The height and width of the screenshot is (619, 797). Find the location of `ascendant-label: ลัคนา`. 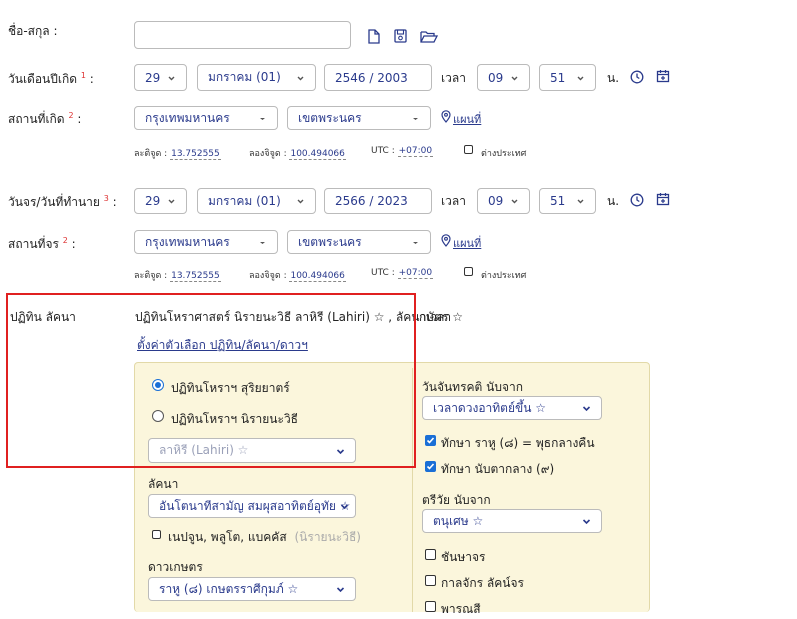

ascendant-label: ลัคนา is located at coordinates (163, 484).